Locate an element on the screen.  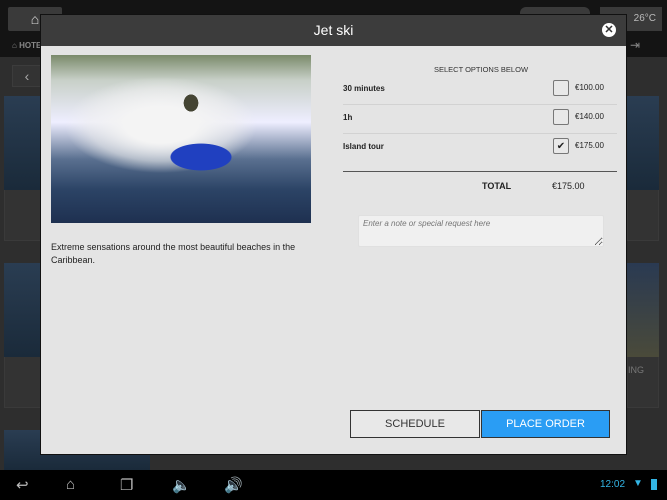
back-icon: ↩ is located at coordinates (22, 485).